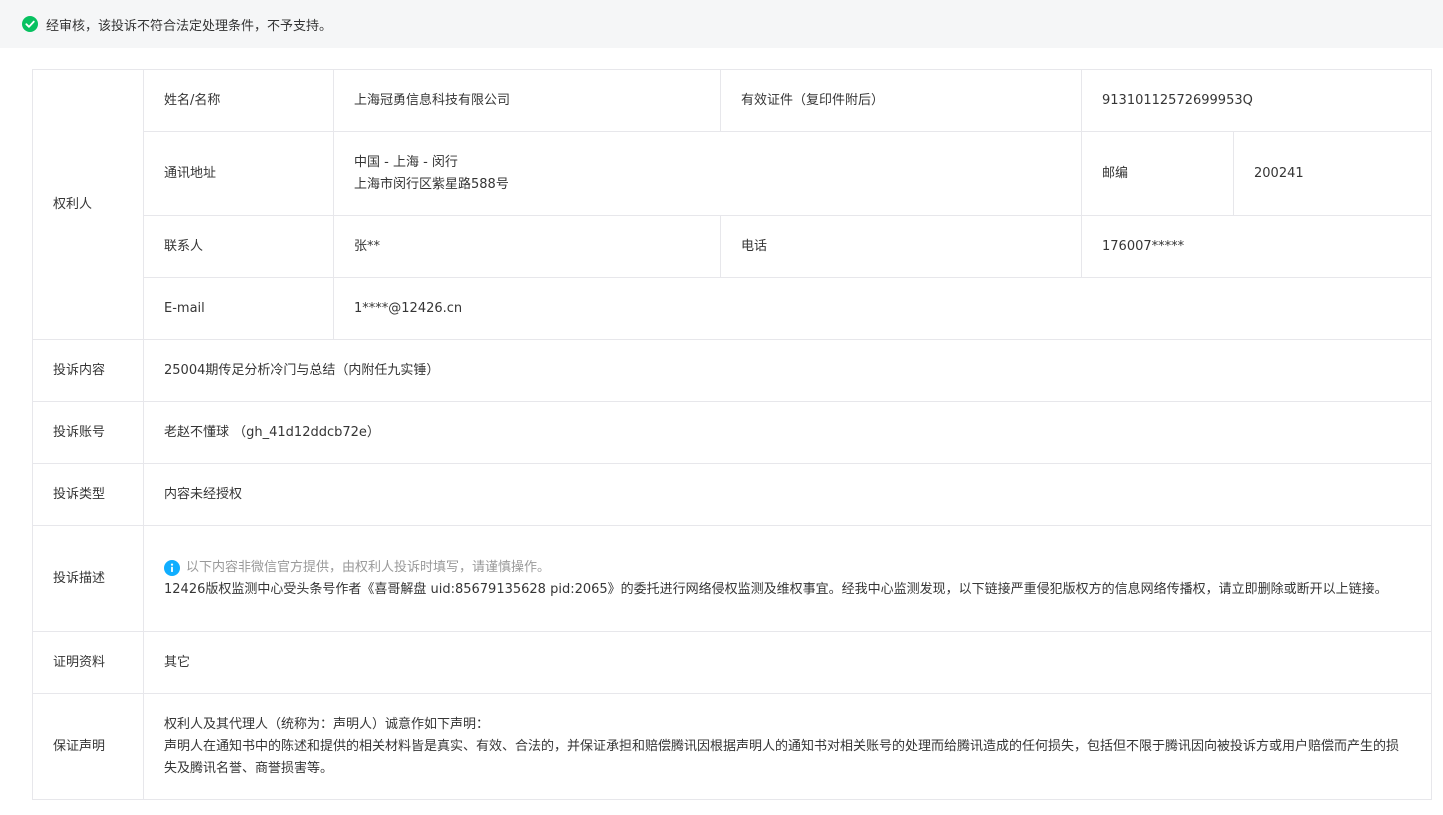 The height and width of the screenshot is (815, 1443). Describe the element at coordinates (327, 724) in the screenshot. I see `guarantee-line-1: 权利人及其代理人（统称为：声明人）诚意作如下声明：` at that location.